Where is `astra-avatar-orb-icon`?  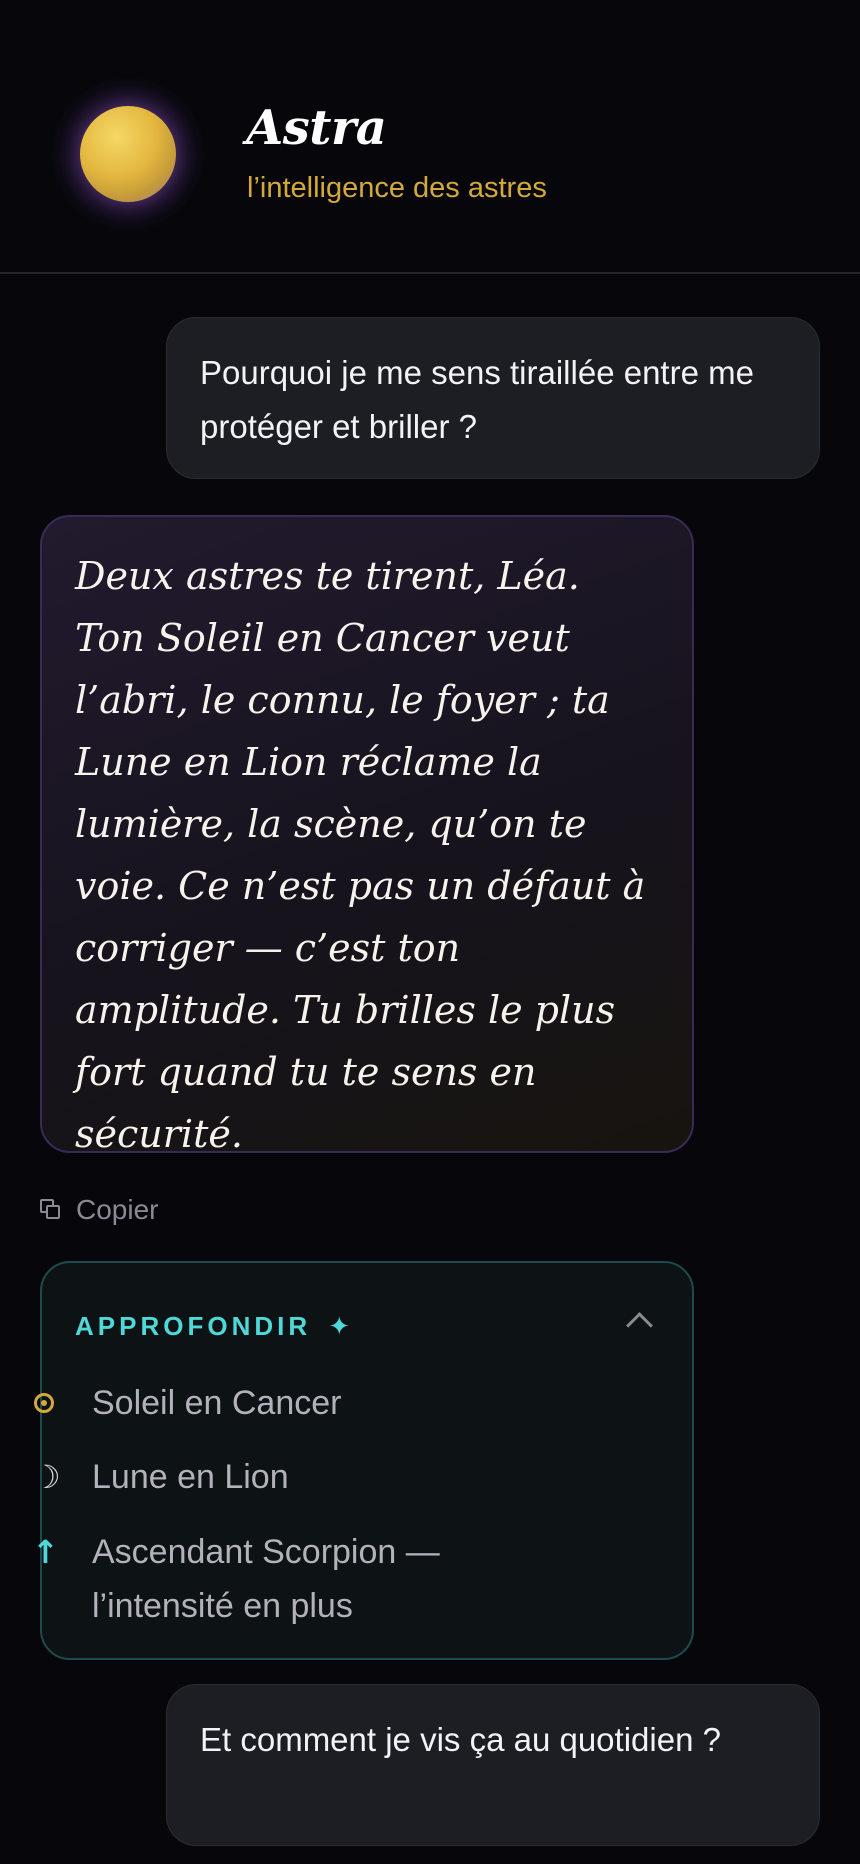
astra-avatar-orb-icon is located at coordinates (128, 154).